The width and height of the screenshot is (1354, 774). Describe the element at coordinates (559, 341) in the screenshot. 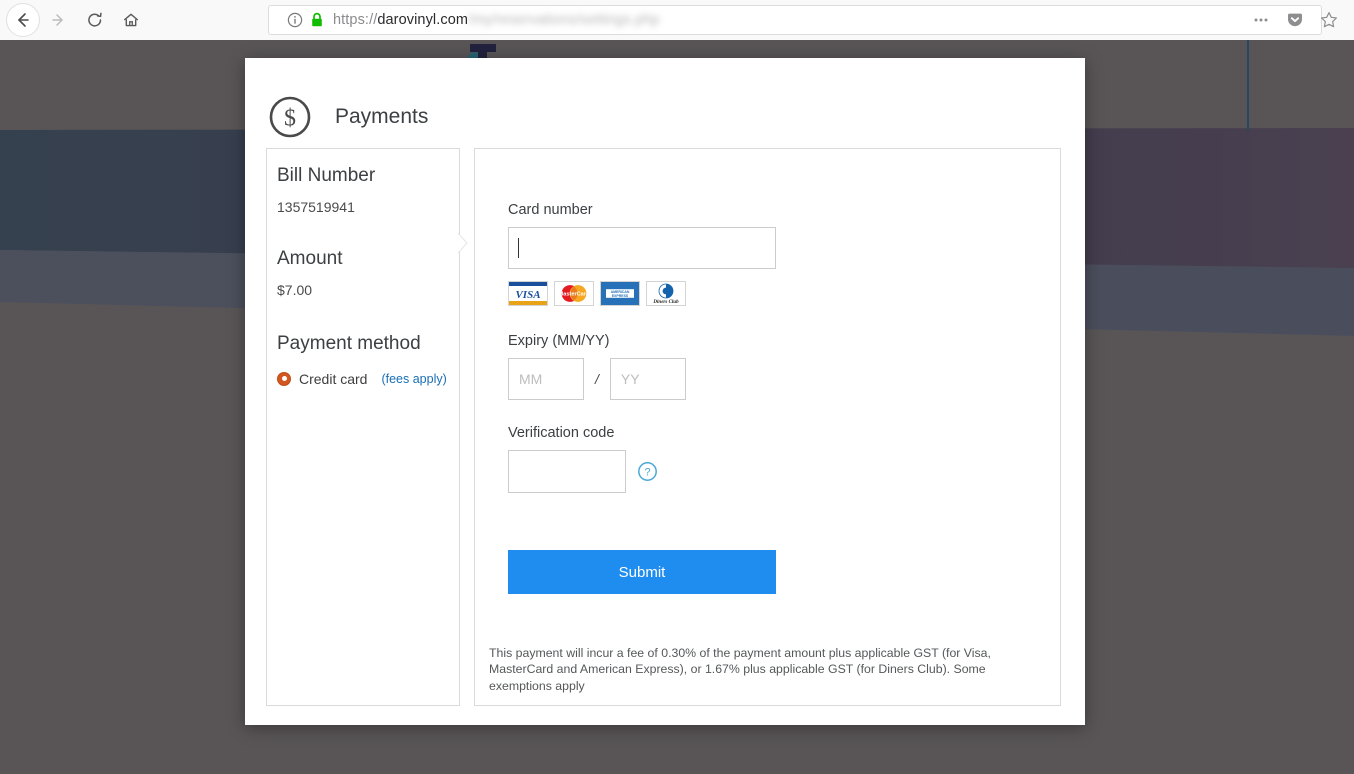

I see `expiry-label: Expiry (MM/YY)` at that location.